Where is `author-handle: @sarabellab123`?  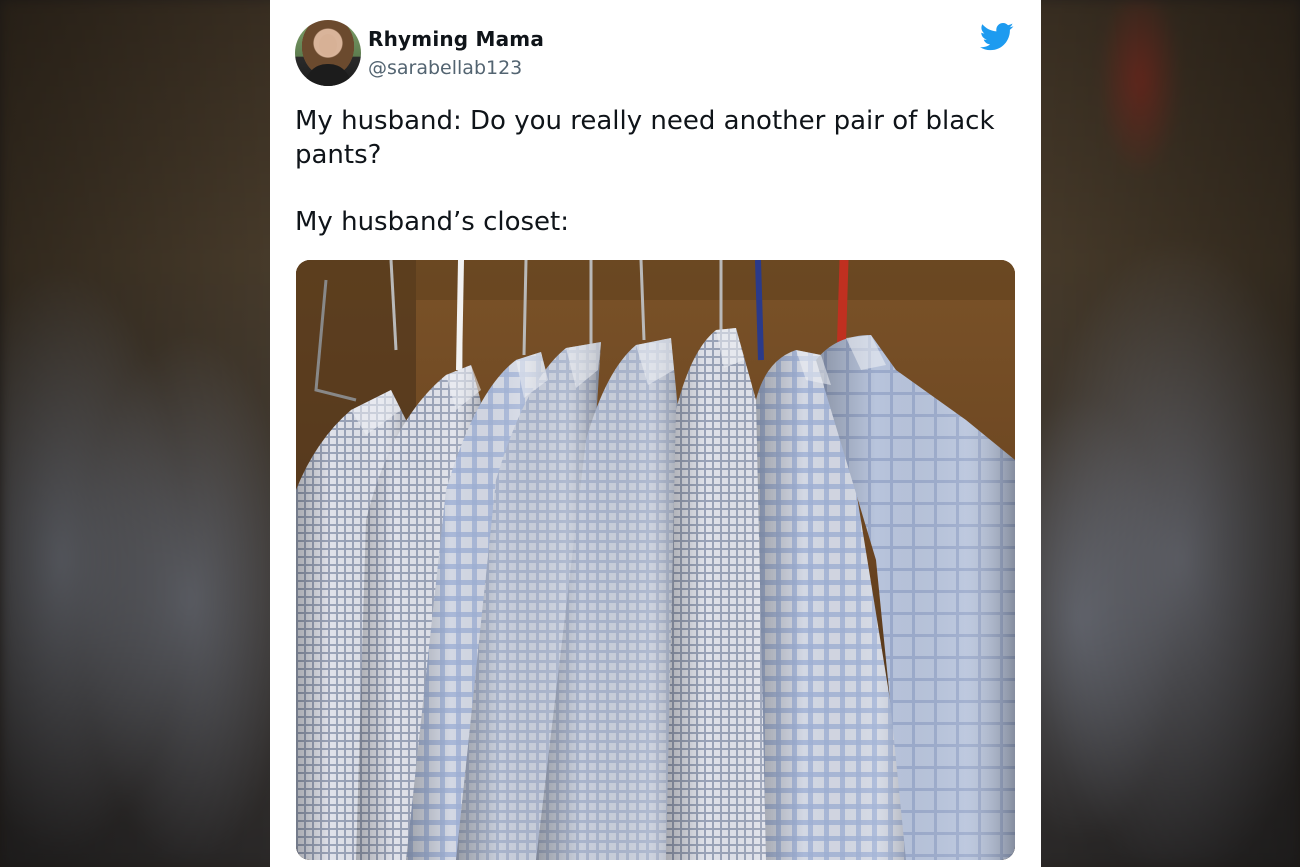 author-handle: @sarabellab123 is located at coordinates (445, 68).